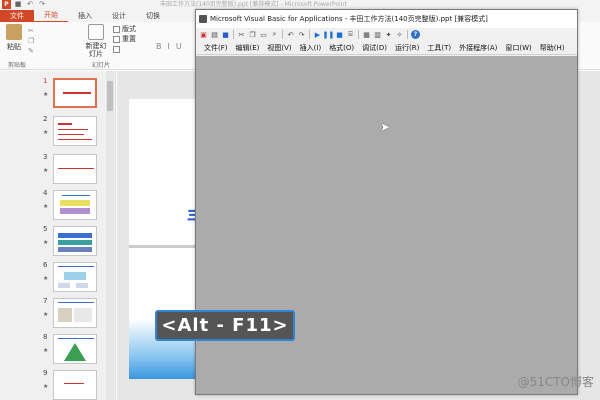 The width and height of the screenshot is (600, 400). I want to click on thumbnail-row: 6 ★, so click(57, 278).